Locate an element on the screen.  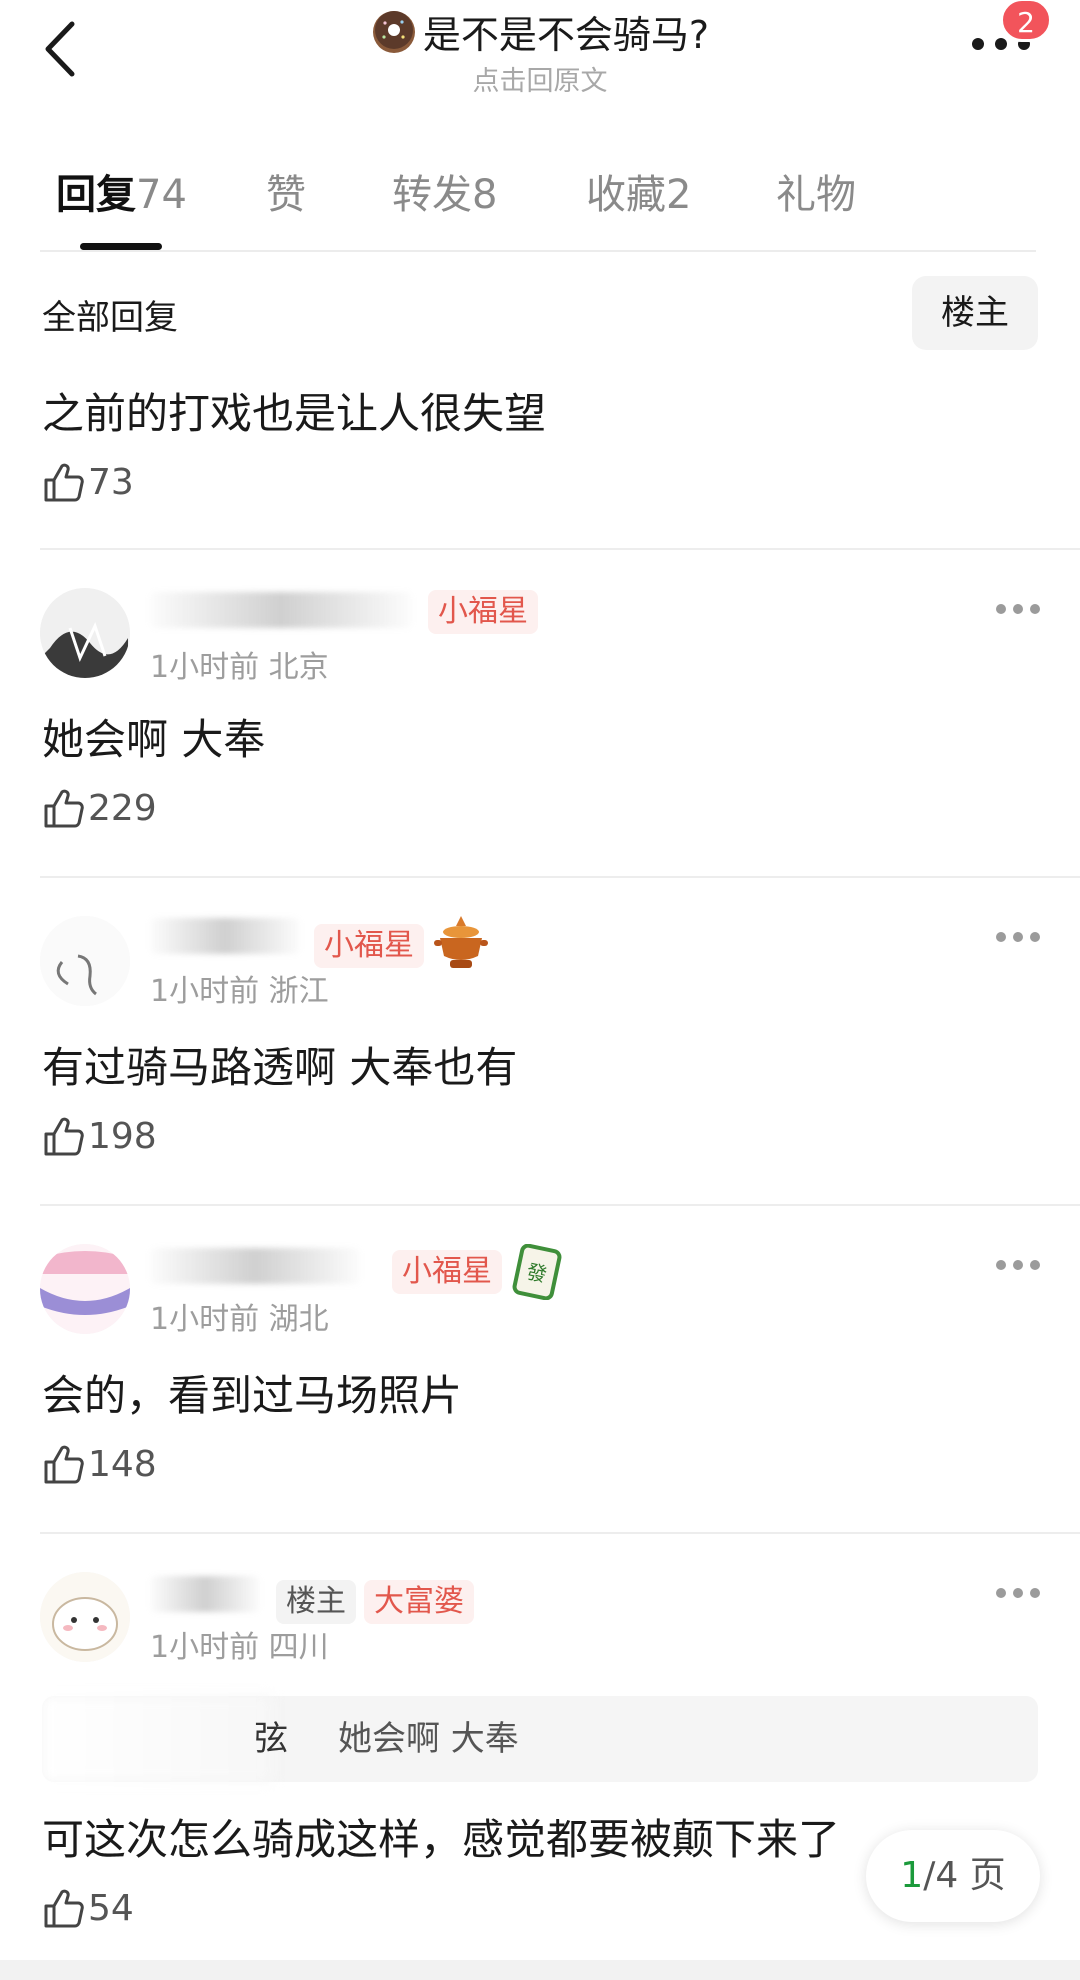
quoted-username-blur is located at coordinates (157, 1739).